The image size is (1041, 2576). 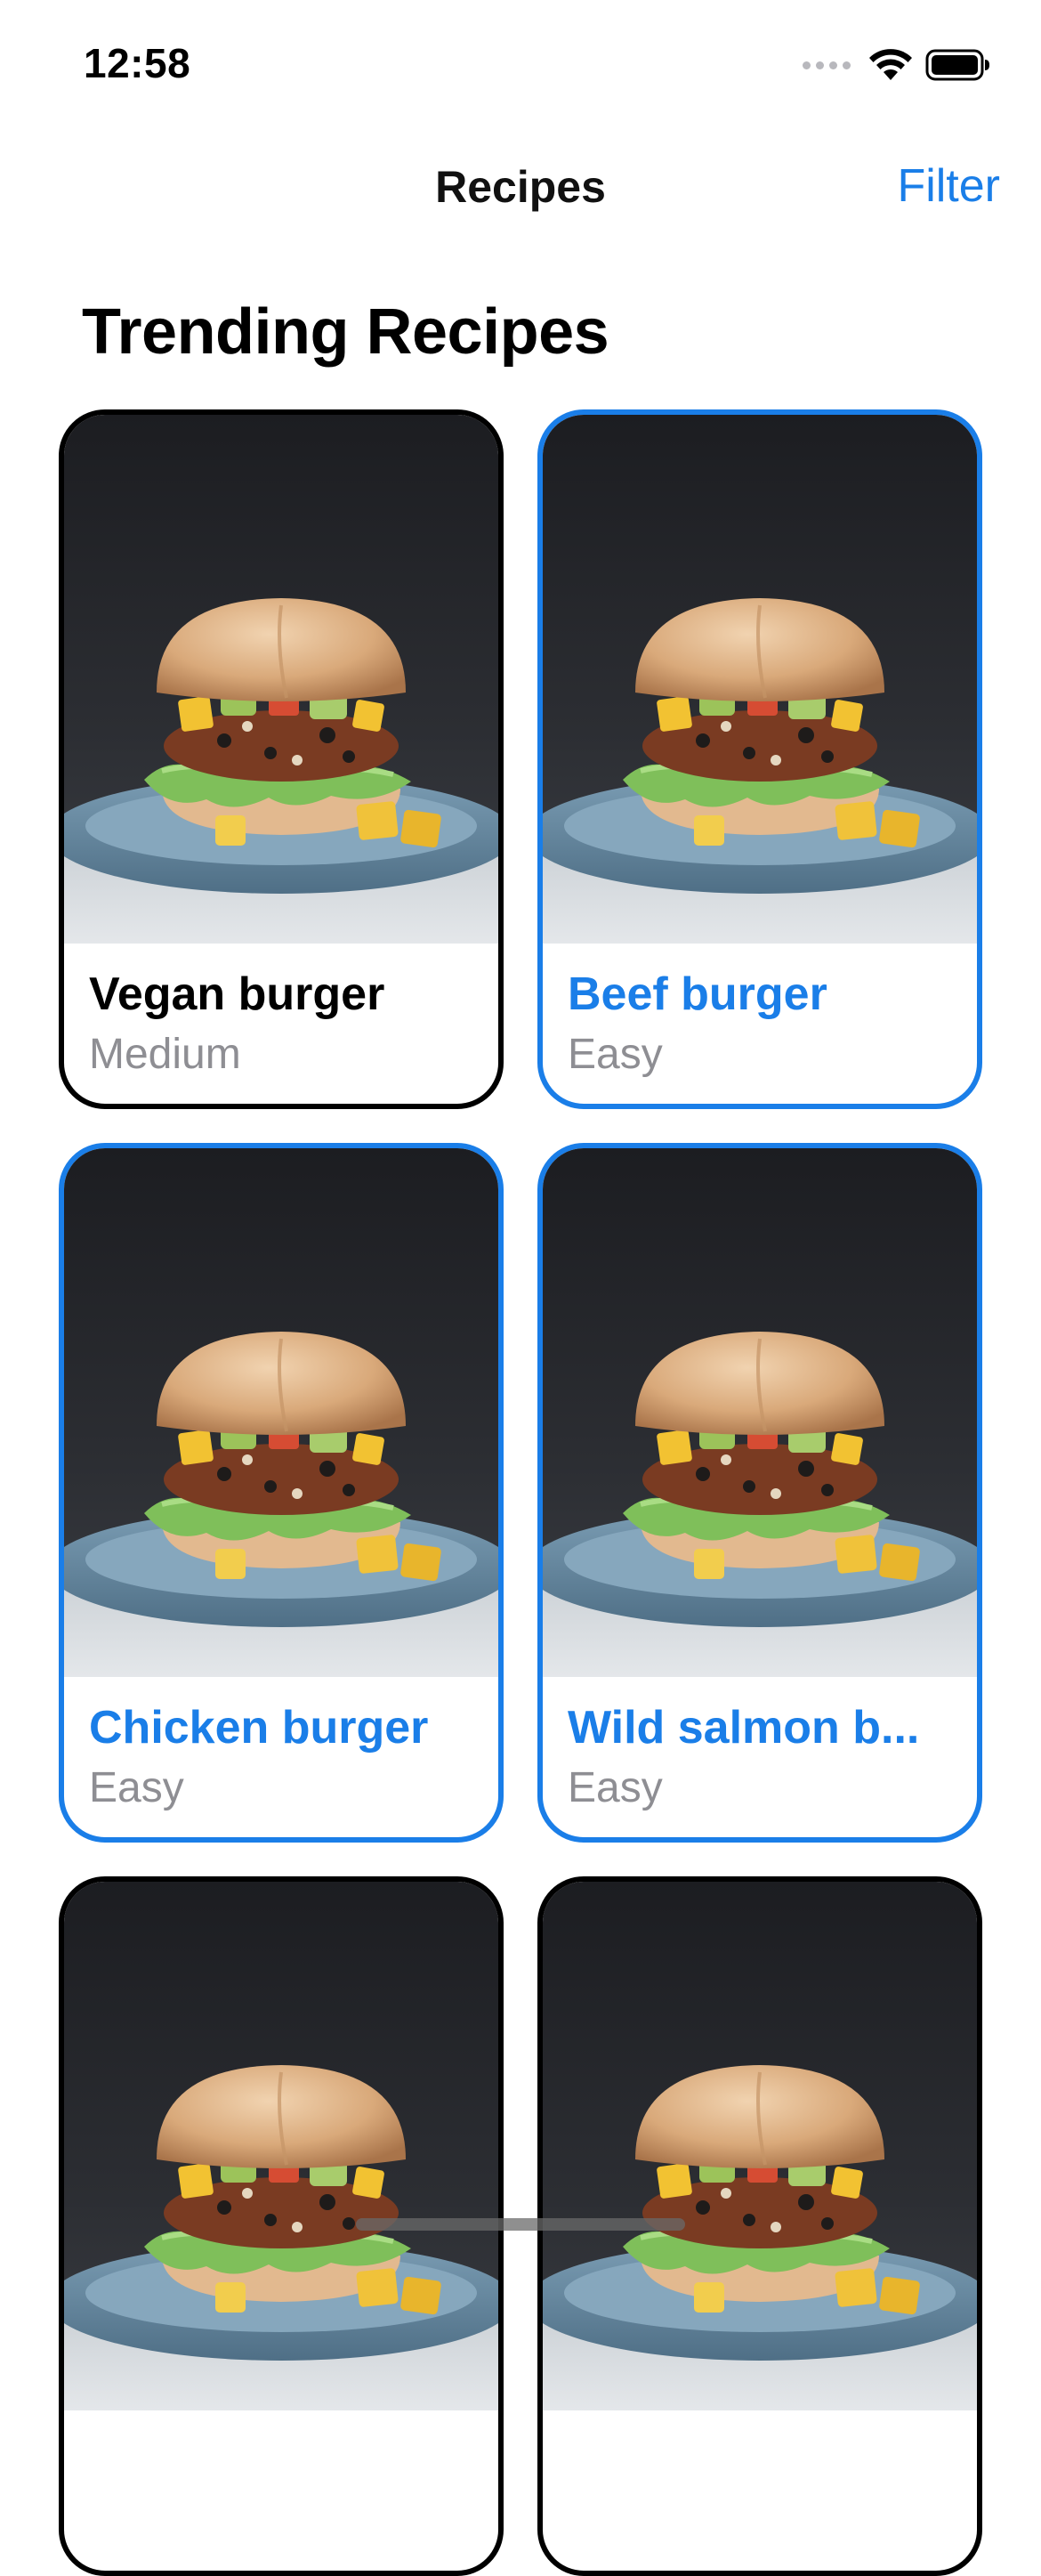 I want to click on recipe-card: Chicken burger Easy, so click(x=281, y=1493).